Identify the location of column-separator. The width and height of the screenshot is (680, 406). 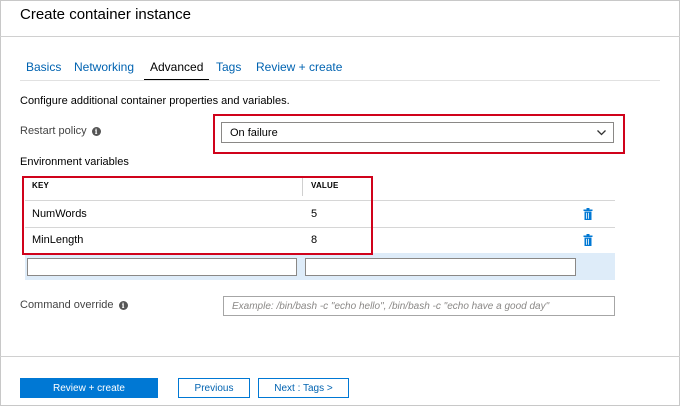
(302, 186).